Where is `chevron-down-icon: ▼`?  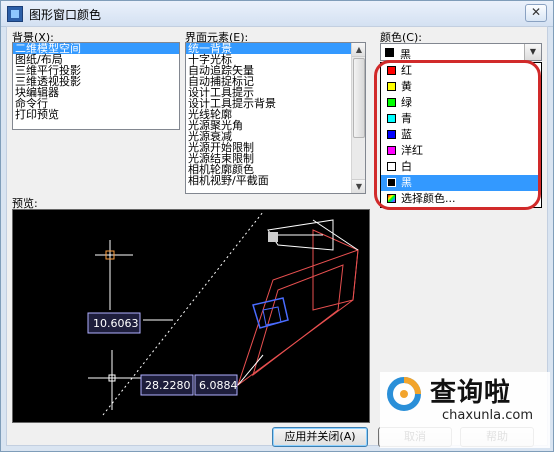 chevron-down-icon: ▼ is located at coordinates (532, 52).